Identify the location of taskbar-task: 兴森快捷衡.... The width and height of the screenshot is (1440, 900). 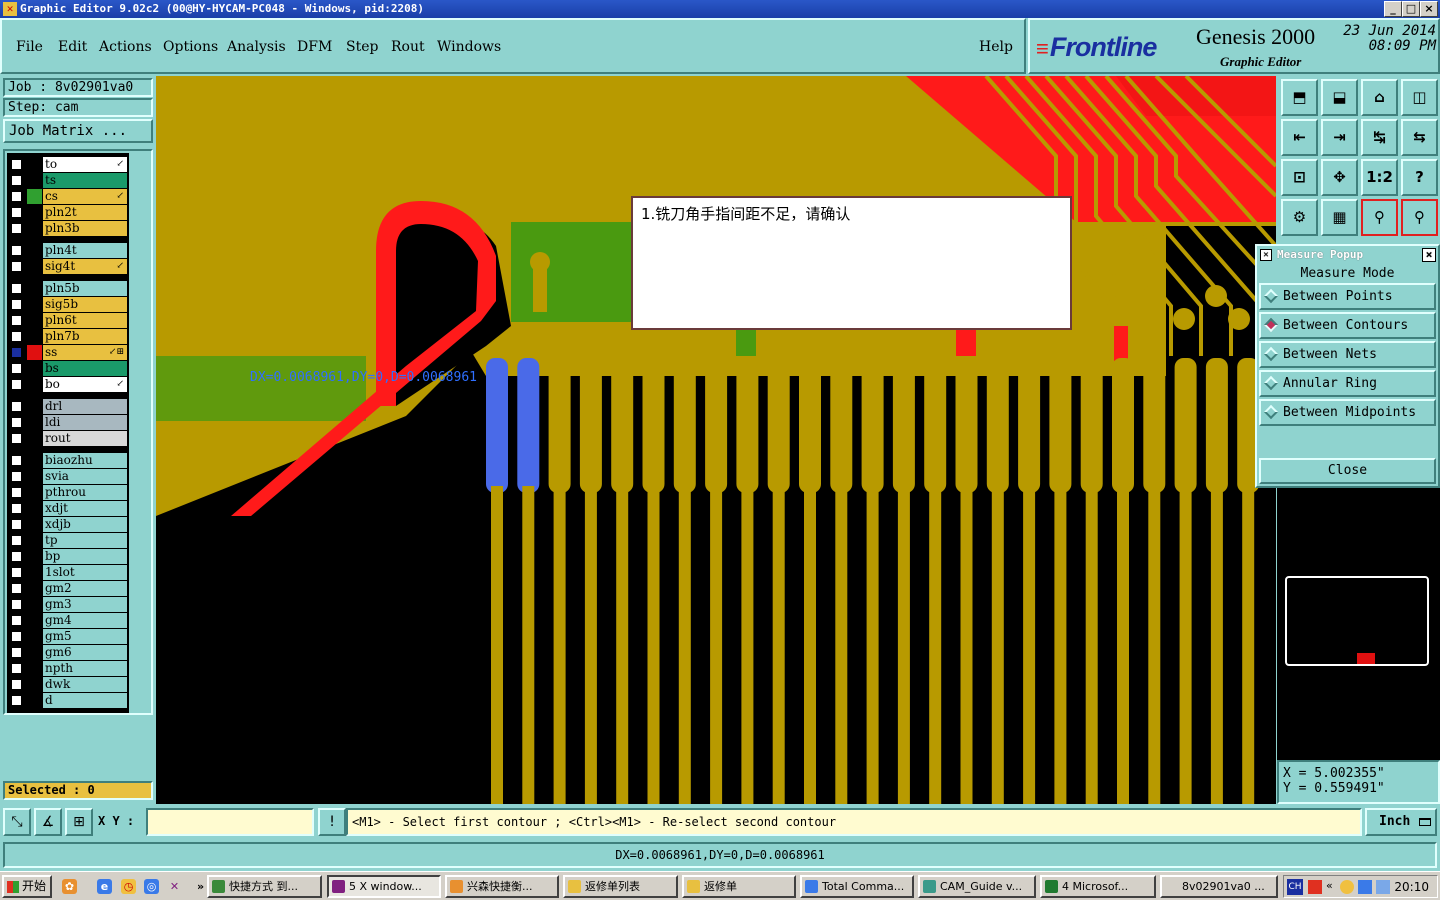
(502, 886).